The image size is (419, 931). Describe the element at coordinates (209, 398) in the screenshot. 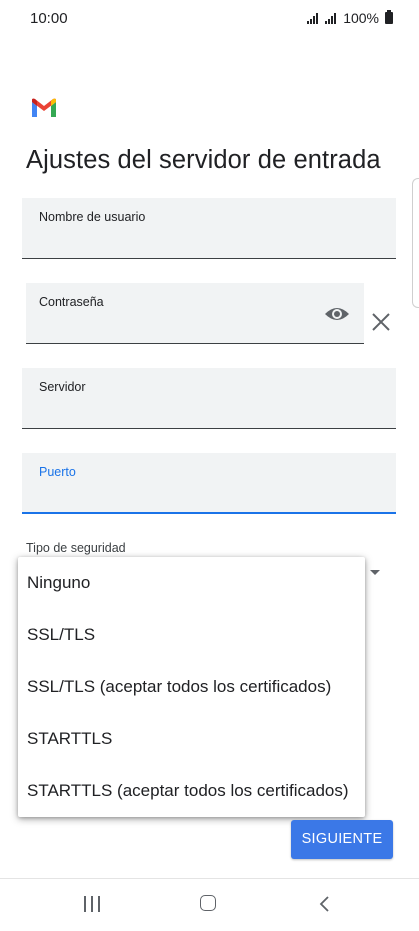

I see `server-field: Servidor` at that location.